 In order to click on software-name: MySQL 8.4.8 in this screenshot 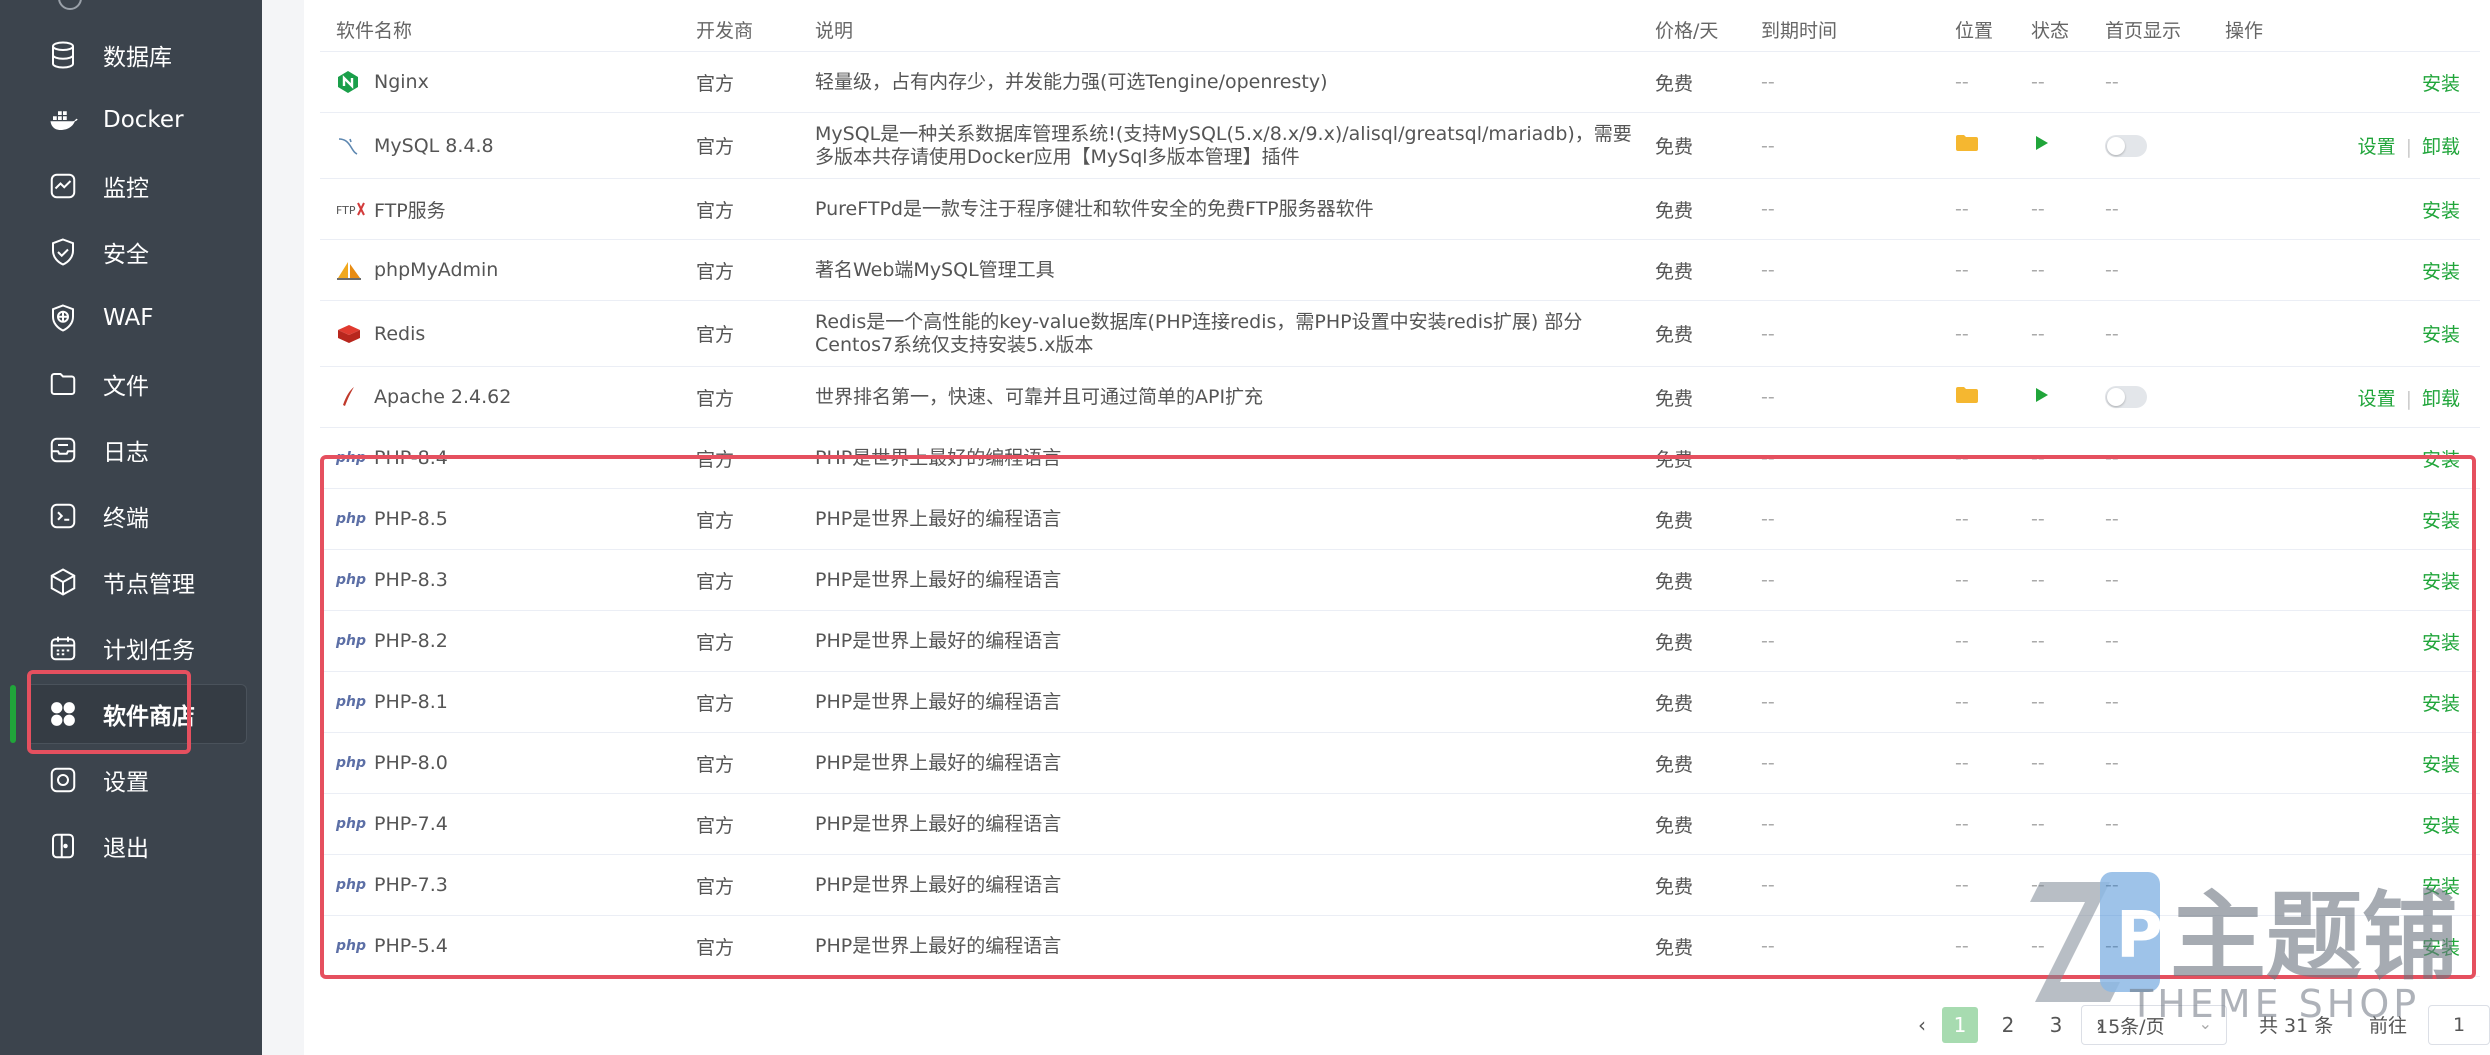, I will do `click(434, 146)`.